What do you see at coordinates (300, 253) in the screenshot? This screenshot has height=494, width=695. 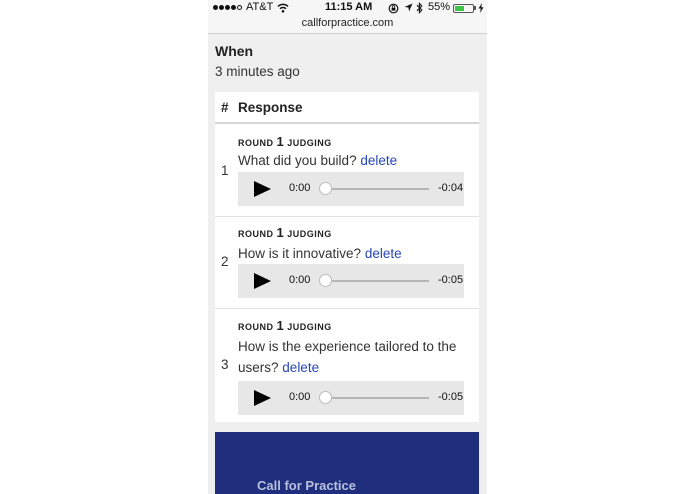 I see `question-label: How is it innovative?` at bounding box center [300, 253].